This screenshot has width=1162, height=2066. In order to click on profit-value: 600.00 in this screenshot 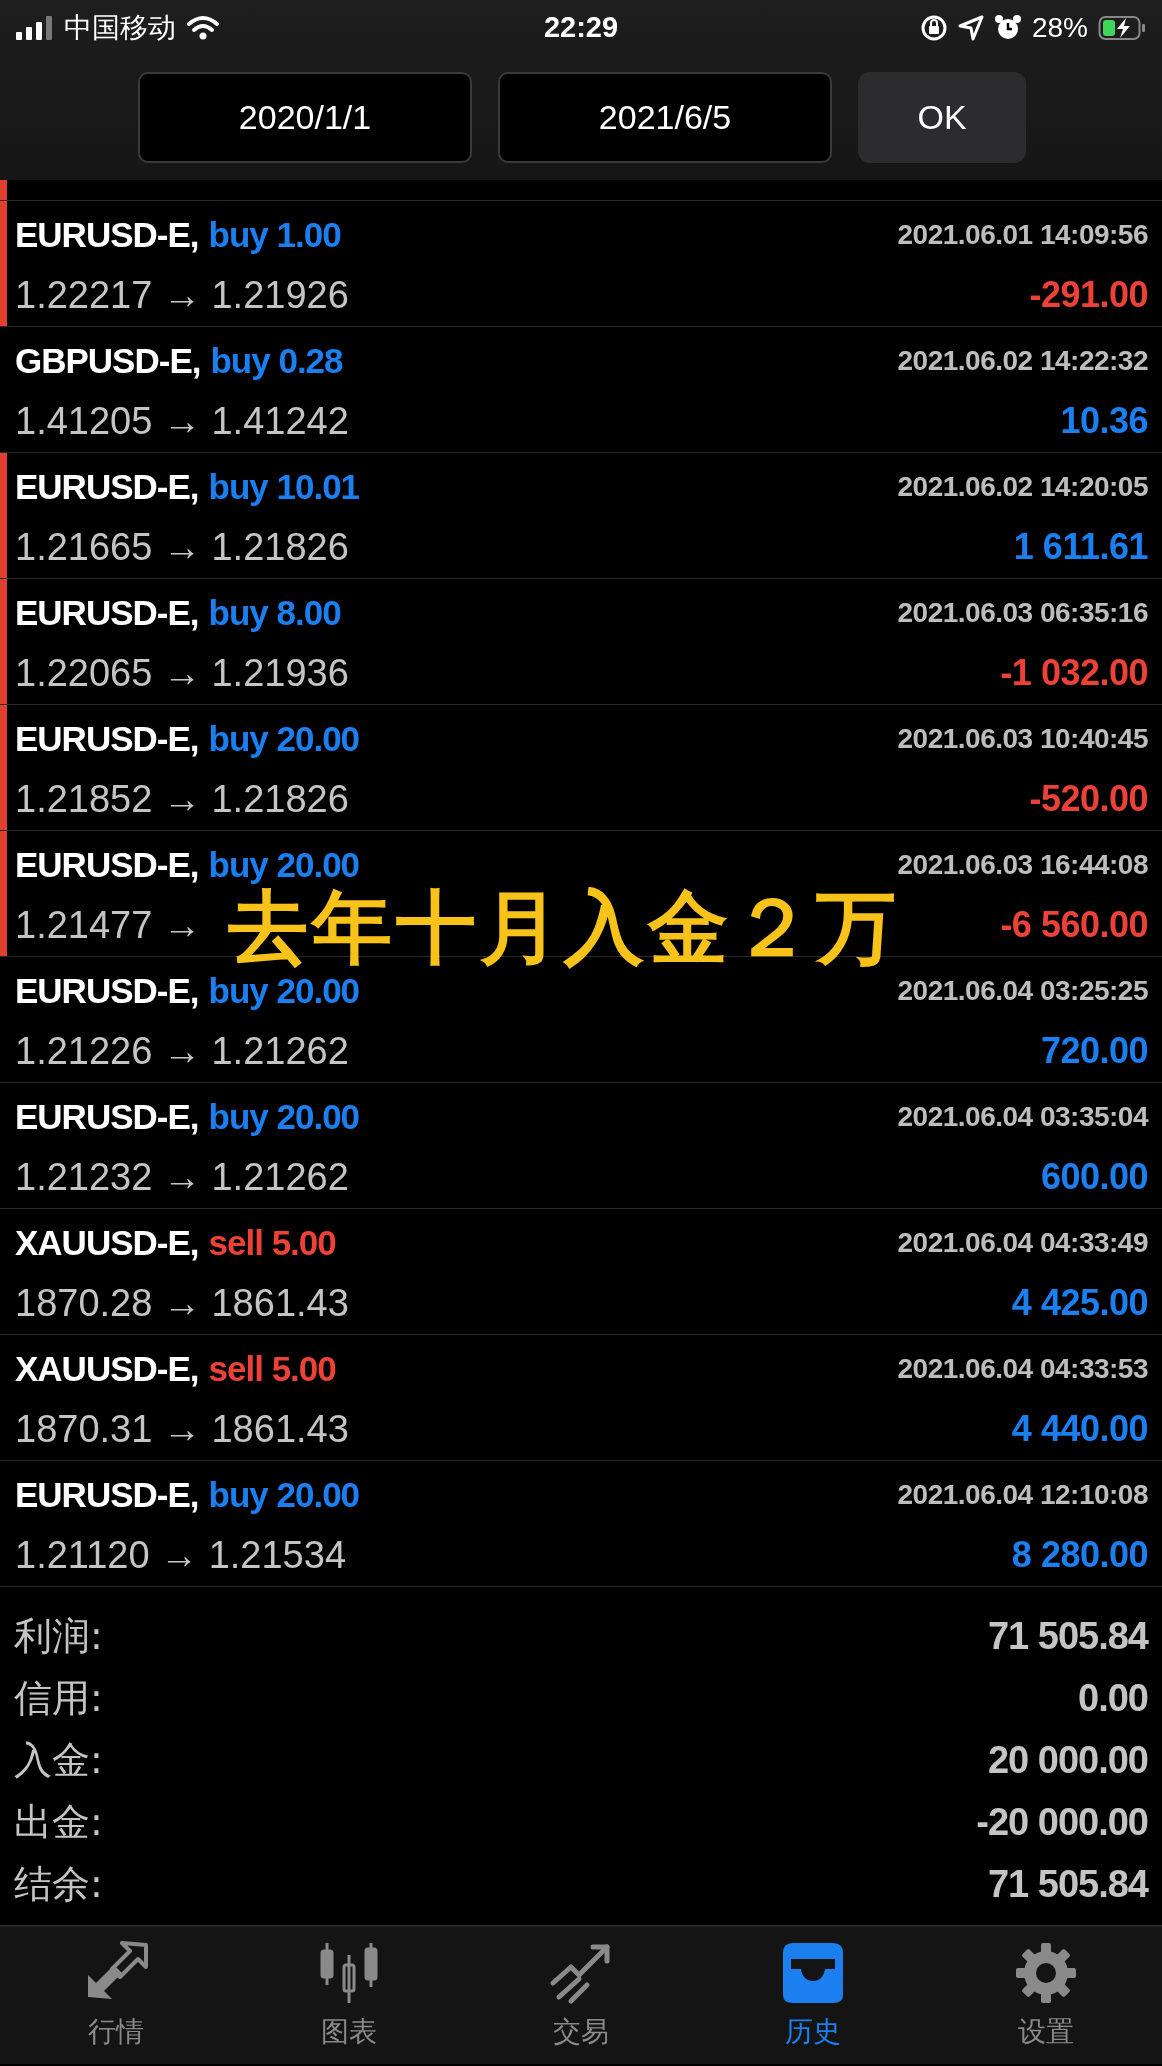, I will do `click(1094, 1177)`.